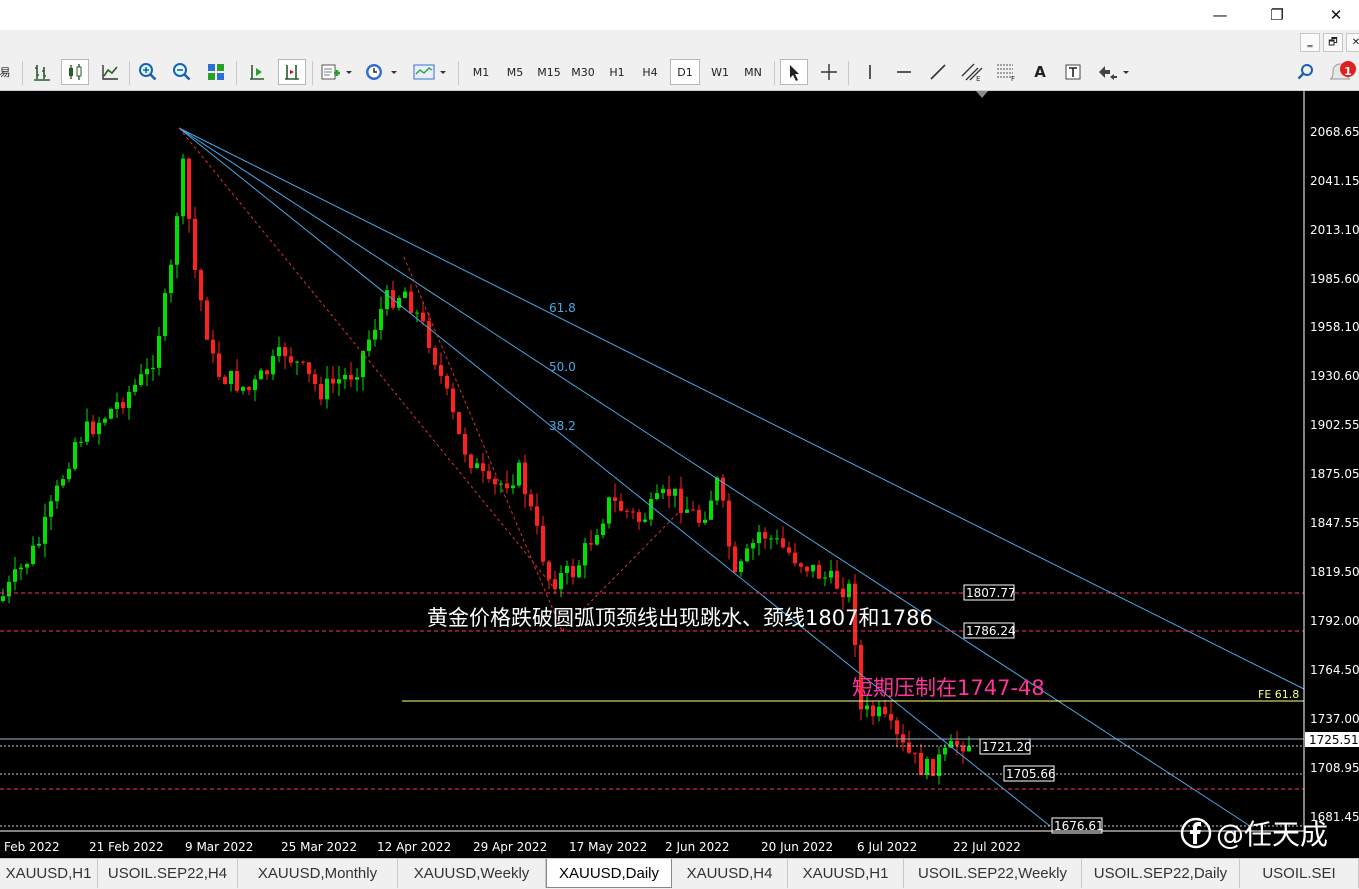 The height and width of the screenshot is (889, 1359). I want to click on bar-chart-icon, so click(42, 72).